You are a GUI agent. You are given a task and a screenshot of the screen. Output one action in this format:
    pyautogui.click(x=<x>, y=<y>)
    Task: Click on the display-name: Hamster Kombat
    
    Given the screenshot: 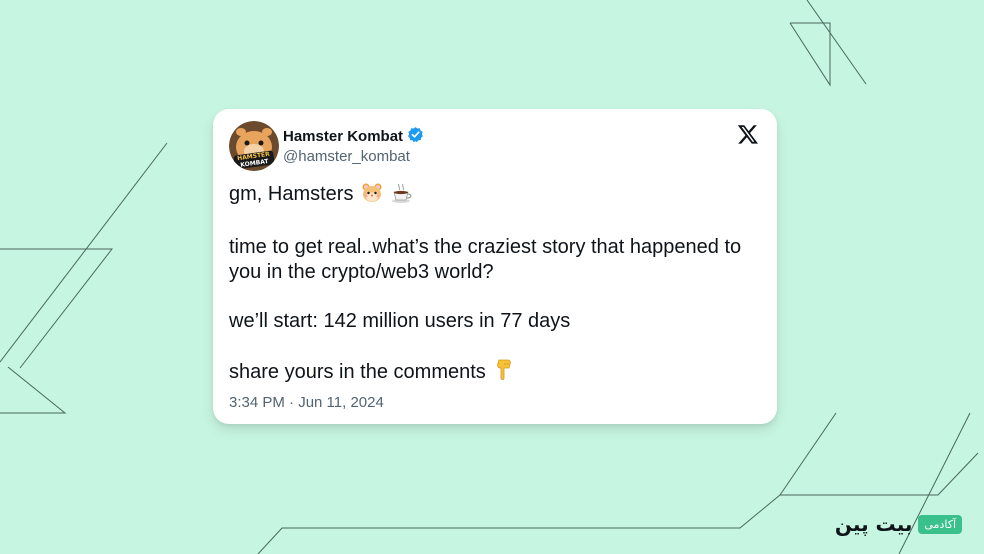 What is the action you would take?
    pyautogui.click(x=343, y=136)
    